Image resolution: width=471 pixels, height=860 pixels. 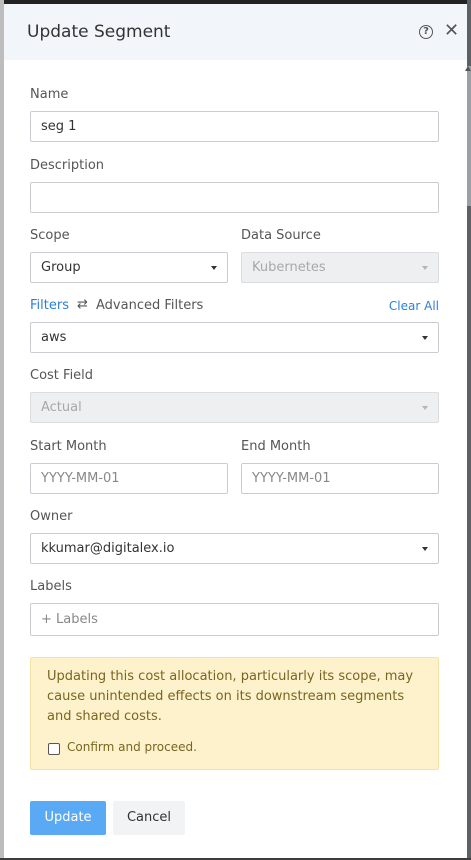 What do you see at coordinates (67, 165) in the screenshot?
I see `description-label: Description` at bounding box center [67, 165].